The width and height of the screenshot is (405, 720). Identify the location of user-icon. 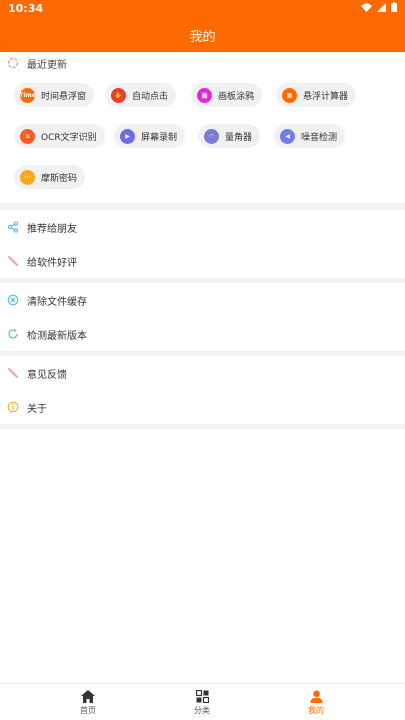
(316, 696).